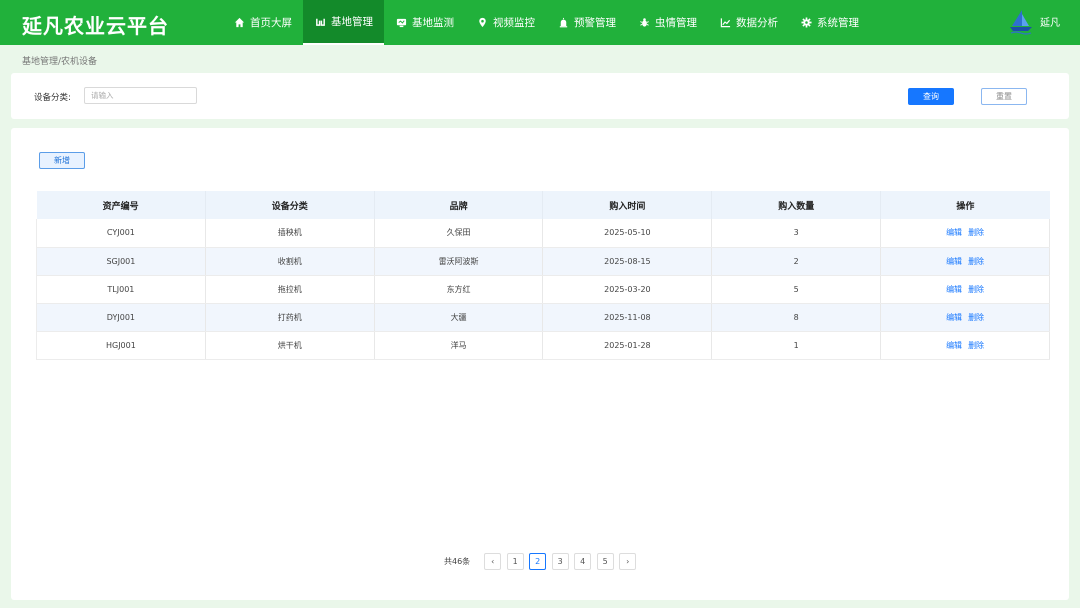  I want to click on quantity-cell: 8, so click(796, 317).